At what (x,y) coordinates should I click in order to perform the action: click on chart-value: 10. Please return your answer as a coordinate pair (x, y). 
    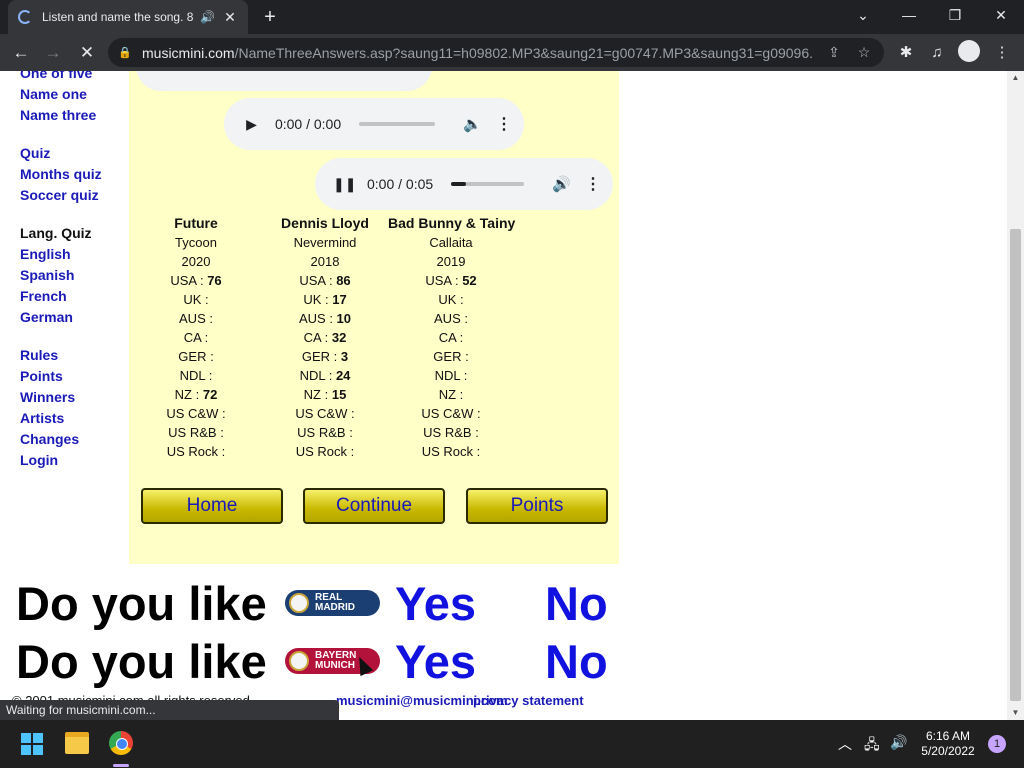
    Looking at the image, I should click on (344, 318).